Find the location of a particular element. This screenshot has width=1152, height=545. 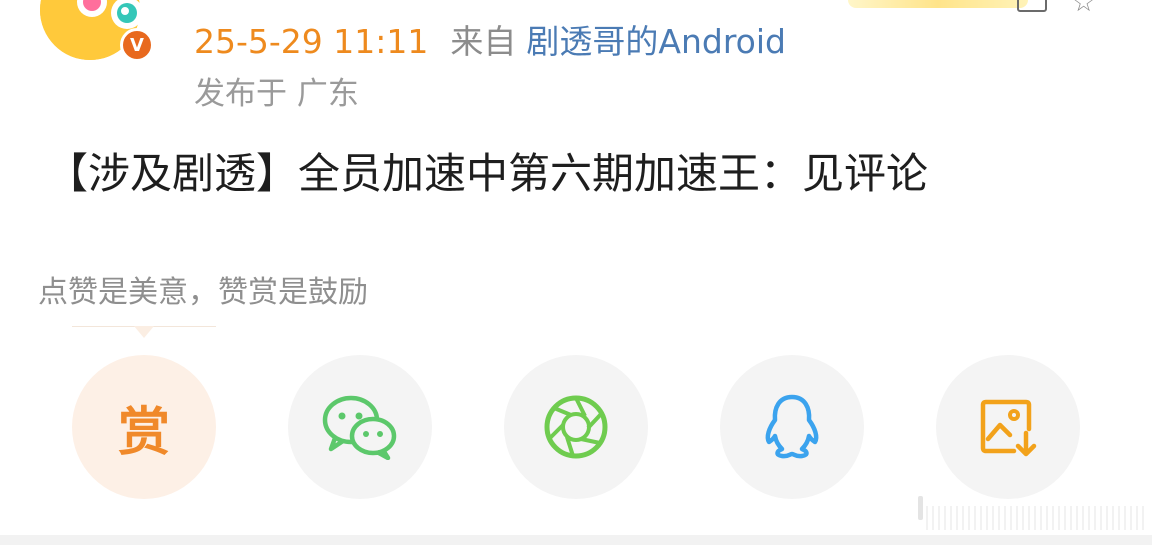

wechat-share-button is located at coordinates (360, 427).